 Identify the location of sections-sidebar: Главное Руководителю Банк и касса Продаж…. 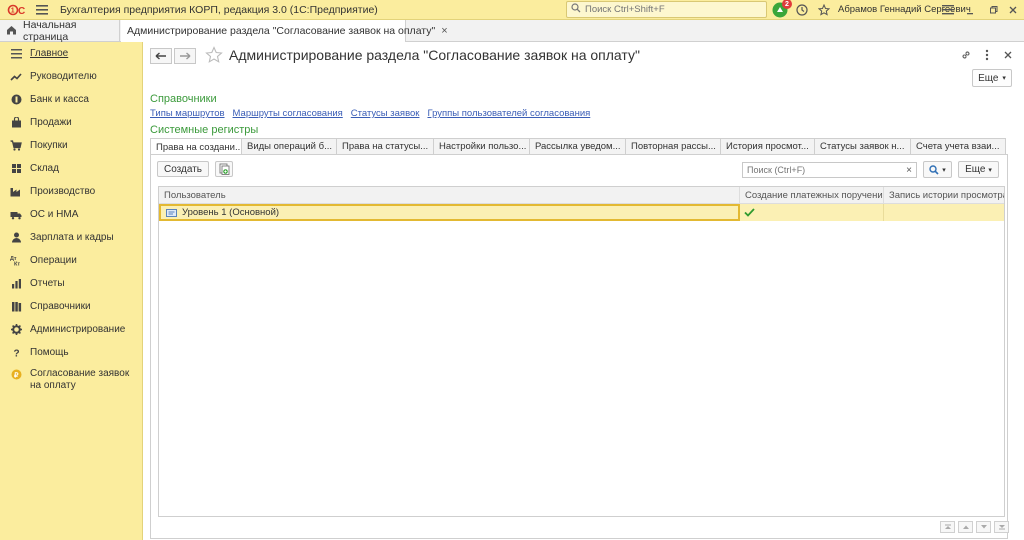
(71, 291).